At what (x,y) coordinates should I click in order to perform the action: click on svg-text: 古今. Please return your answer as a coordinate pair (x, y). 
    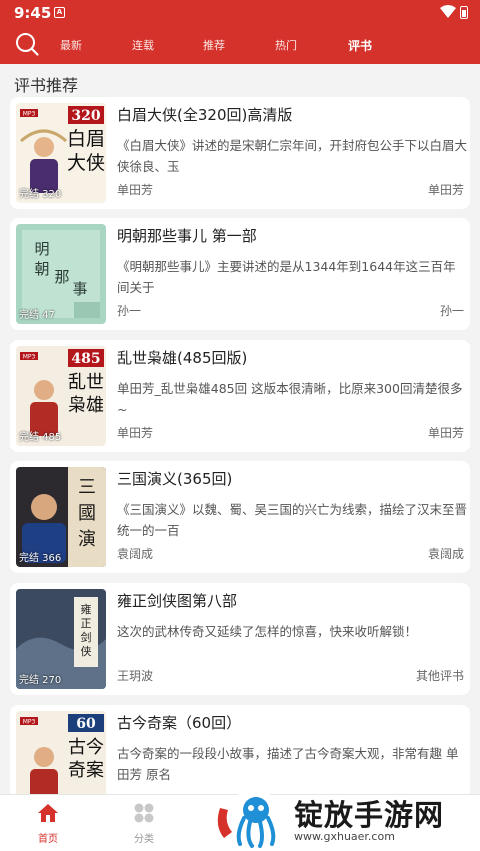
    Looking at the image, I should click on (86, 747).